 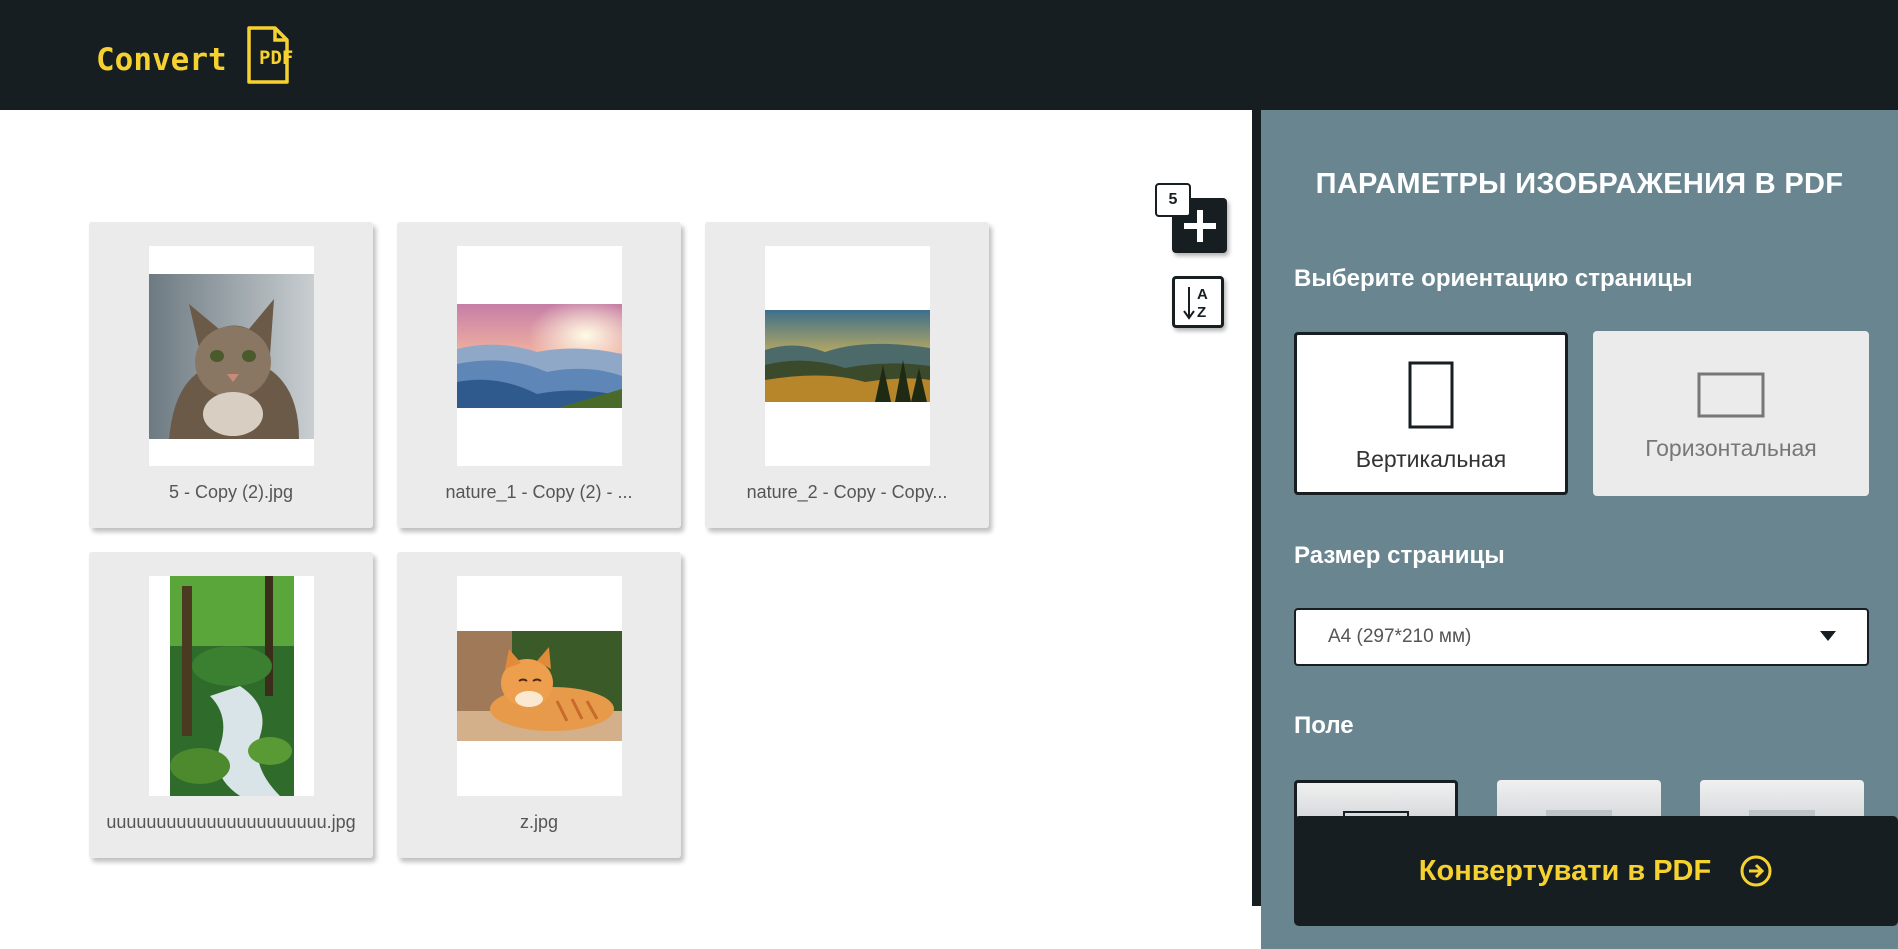 What do you see at coordinates (1400, 636) in the screenshot?
I see `page-size-value: A4 (297*210 мм)` at bounding box center [1400, 636].